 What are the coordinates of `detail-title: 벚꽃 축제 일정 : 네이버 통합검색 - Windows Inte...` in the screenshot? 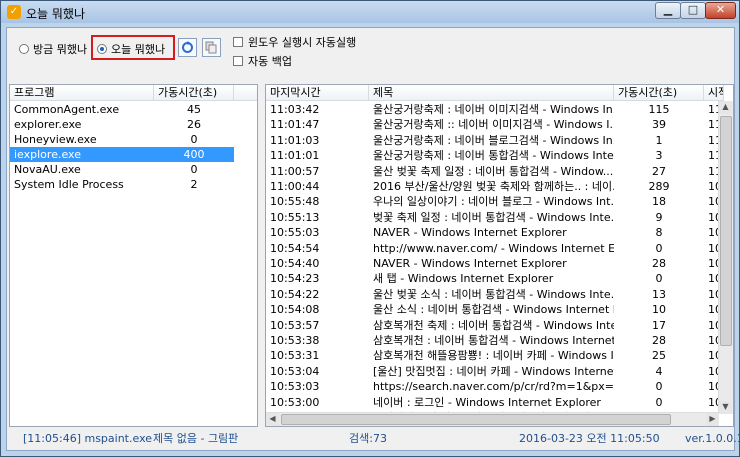 It's located at (493, 217).